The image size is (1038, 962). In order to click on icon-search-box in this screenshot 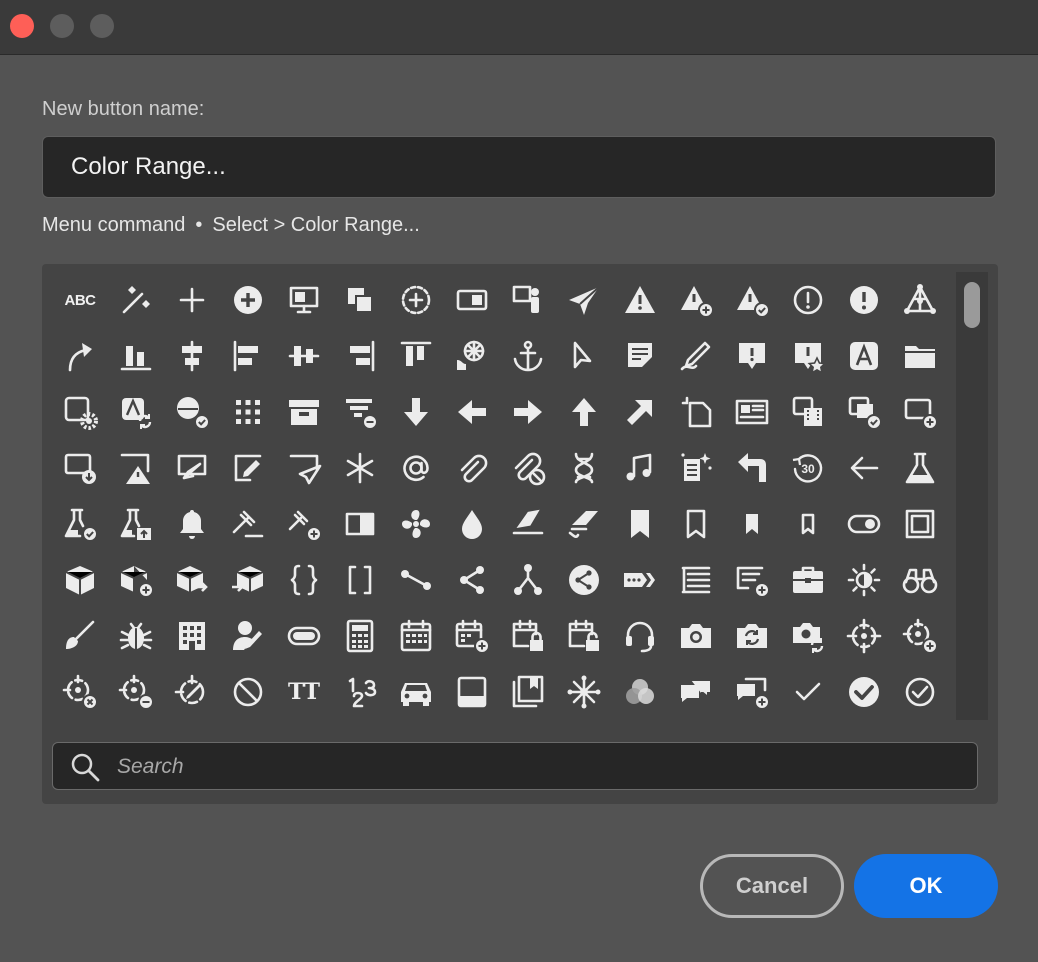, I will do `click(515, 766)`.